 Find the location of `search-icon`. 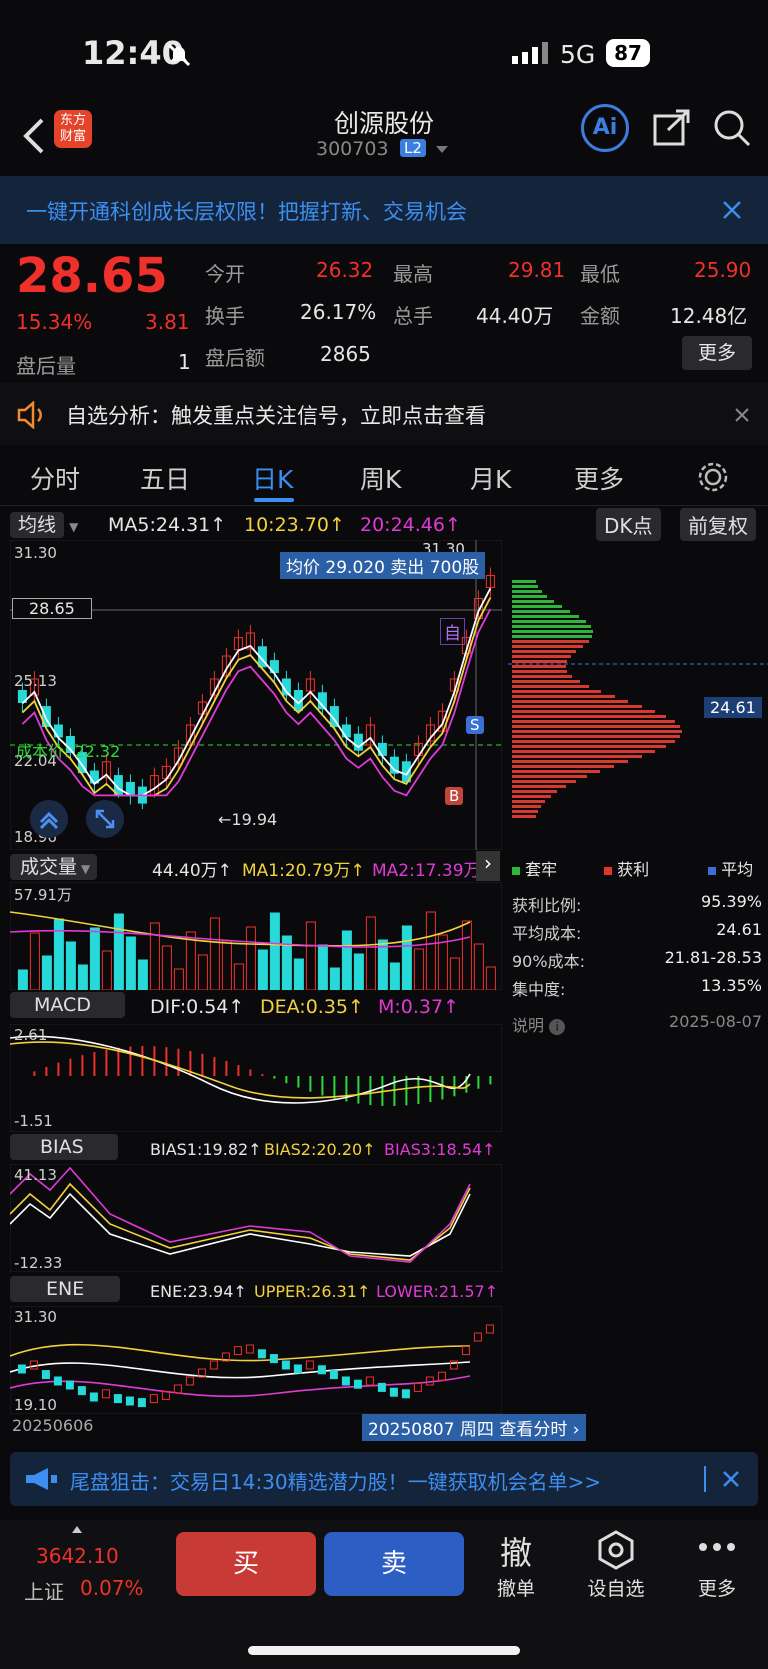

search-icon is located at coordinates (732, 128).